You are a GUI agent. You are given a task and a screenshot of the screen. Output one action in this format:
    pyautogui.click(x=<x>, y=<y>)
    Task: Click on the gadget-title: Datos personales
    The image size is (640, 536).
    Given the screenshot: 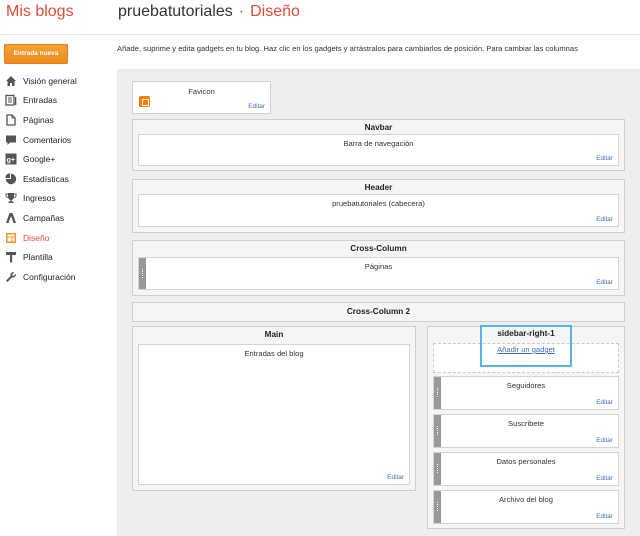 What is the action you would take?
    pyautogui.click(x=526, y=461)
    